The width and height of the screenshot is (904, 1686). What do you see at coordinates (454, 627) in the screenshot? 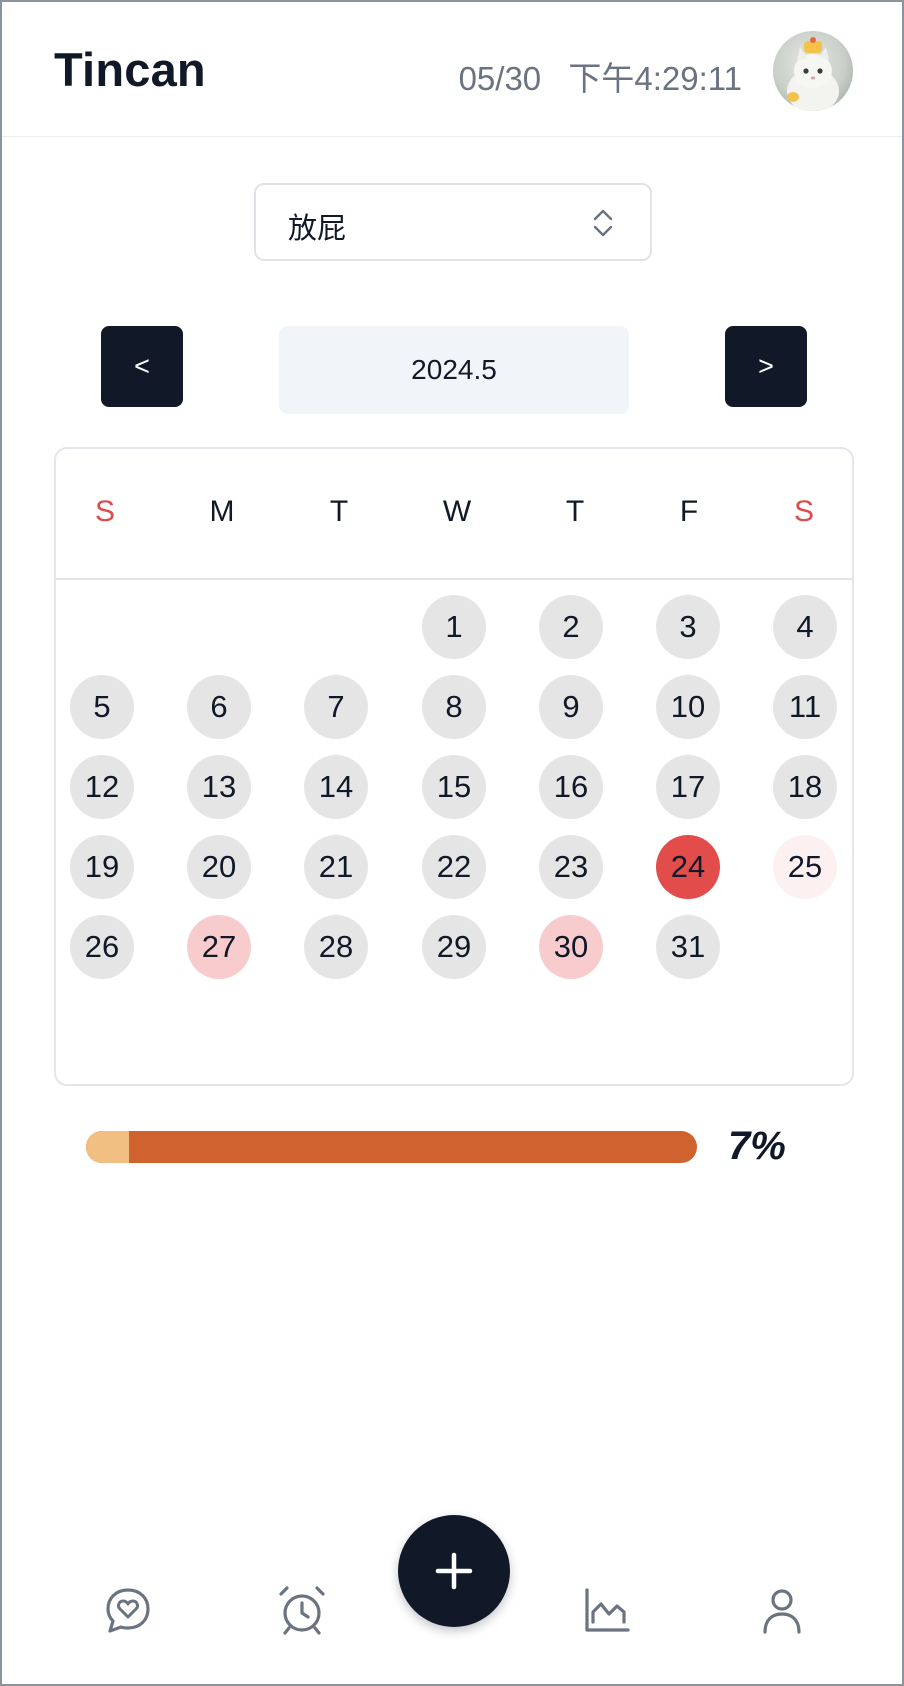
I see `calendar-day: 1` at bounding box center [454, 627].